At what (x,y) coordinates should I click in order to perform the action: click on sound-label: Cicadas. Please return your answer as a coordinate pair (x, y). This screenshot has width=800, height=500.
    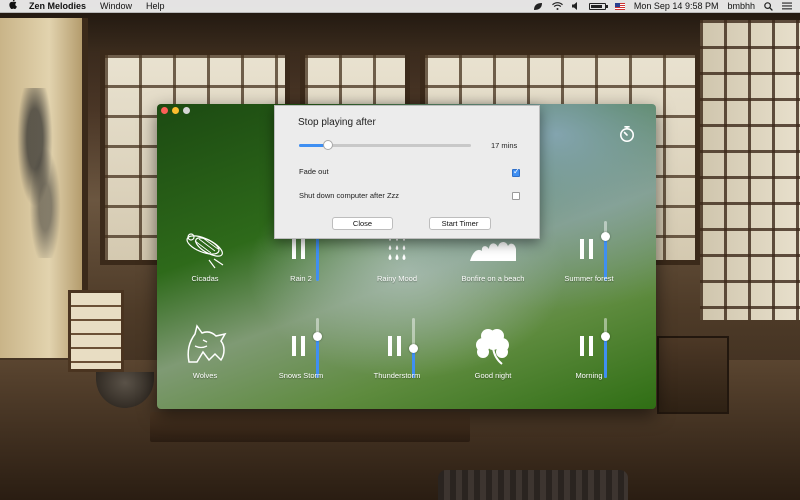
    Looking at the image, I should click on (205, 278).